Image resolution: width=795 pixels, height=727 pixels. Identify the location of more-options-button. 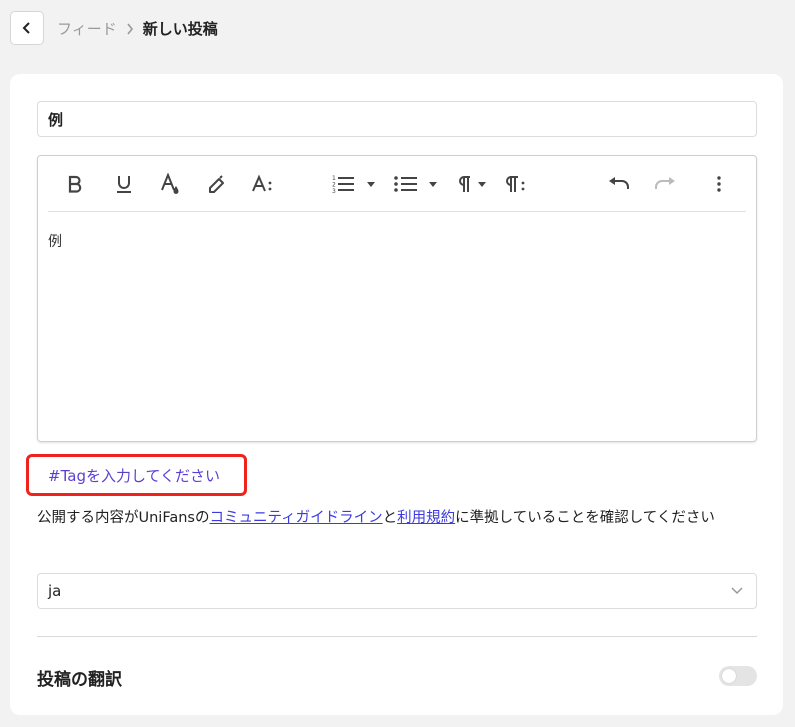
(719, 184).